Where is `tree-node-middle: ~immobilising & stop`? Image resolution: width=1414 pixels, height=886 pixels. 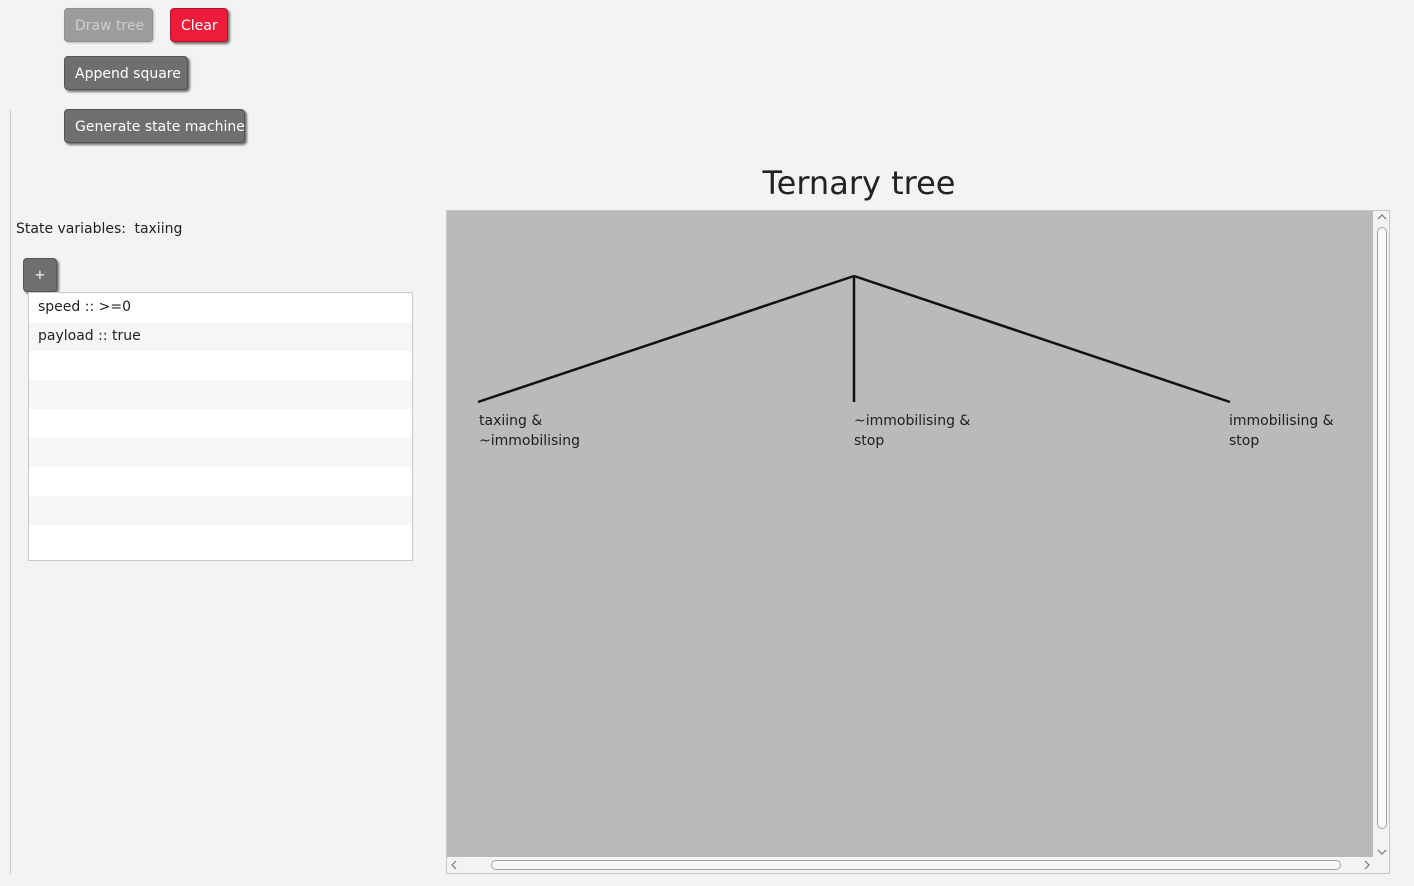 tree-node-middle: ~immobilising & stop is located at coordinates (912, 431).